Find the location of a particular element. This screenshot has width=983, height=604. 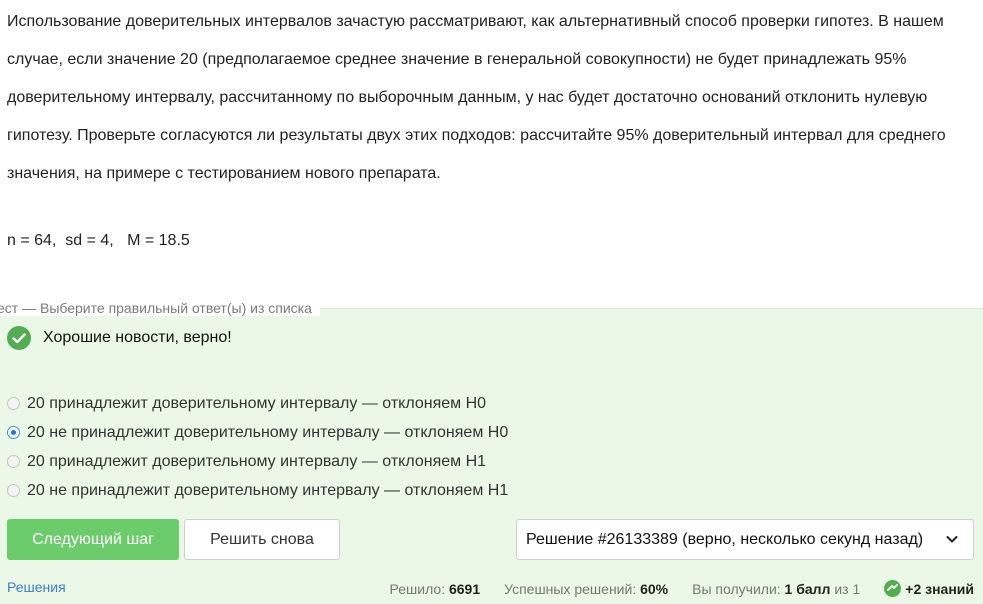

got-label: Вы получили: is located at coordinates (736, 588).